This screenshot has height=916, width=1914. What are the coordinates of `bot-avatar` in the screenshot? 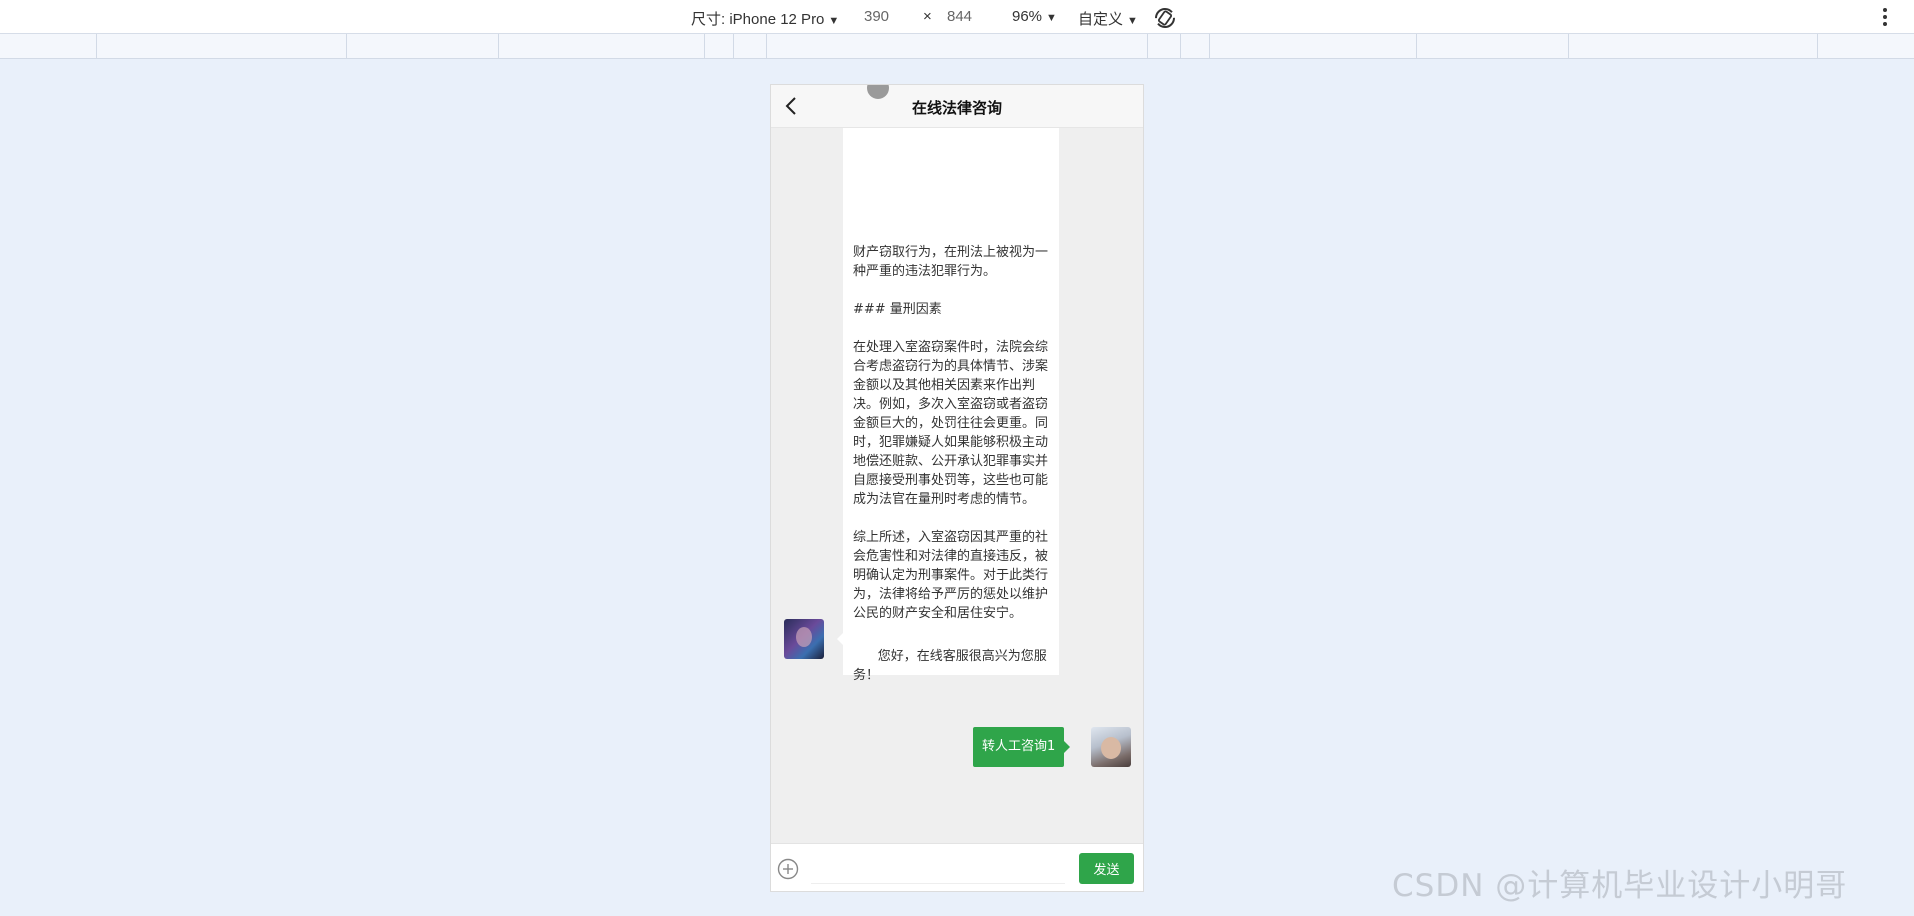 It's located at (804, 639).